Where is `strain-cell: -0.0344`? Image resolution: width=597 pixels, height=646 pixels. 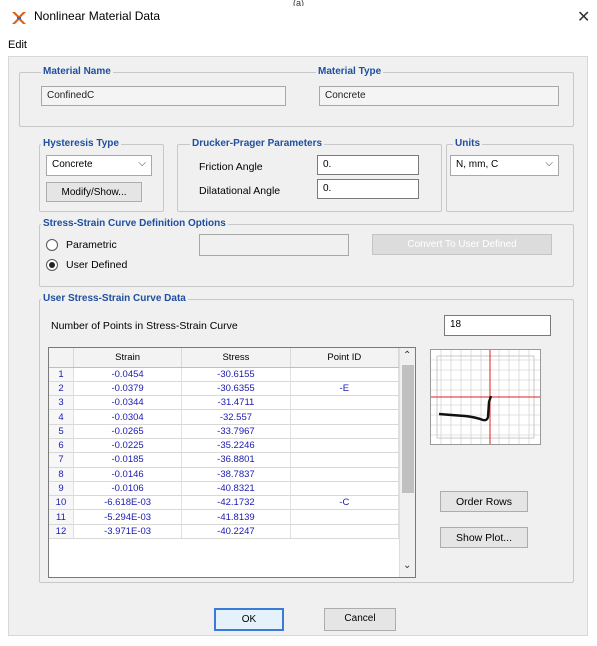 strain-cell: -0.0344 is located at coordinates (128, 403).